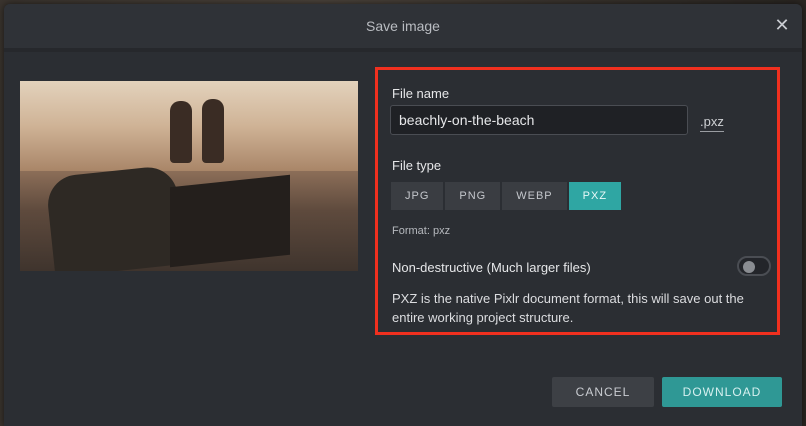 Image resolution: width=806 pixels, height=426 pixels. Describe the element at coordinates (115, 217) in the screenshot. I see `preview-bag` at that location.